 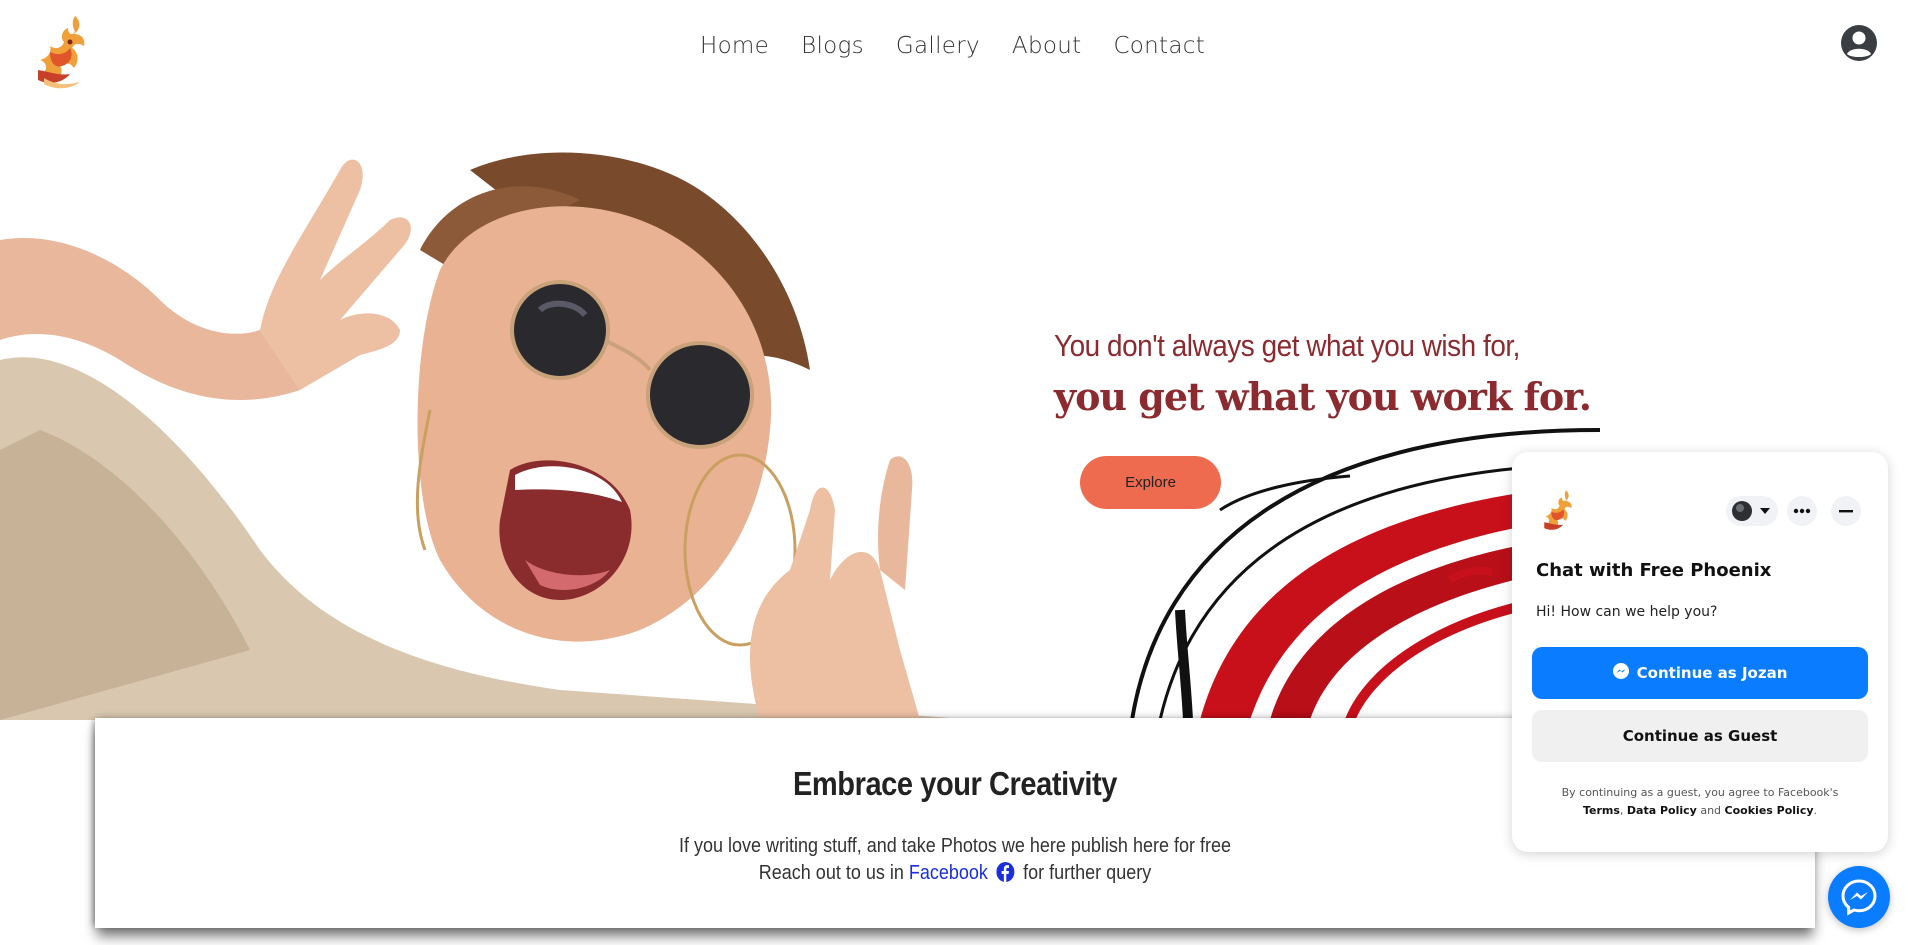 I want to click on cookies-policy-link: Cookies Policy, so click(x=1769, y=810).